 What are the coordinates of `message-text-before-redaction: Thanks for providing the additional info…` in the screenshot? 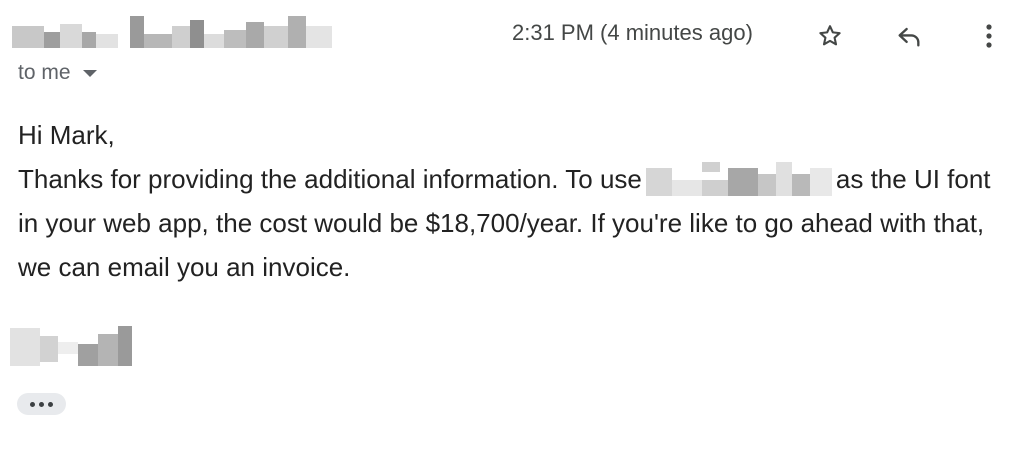 It's located at (330, 179).